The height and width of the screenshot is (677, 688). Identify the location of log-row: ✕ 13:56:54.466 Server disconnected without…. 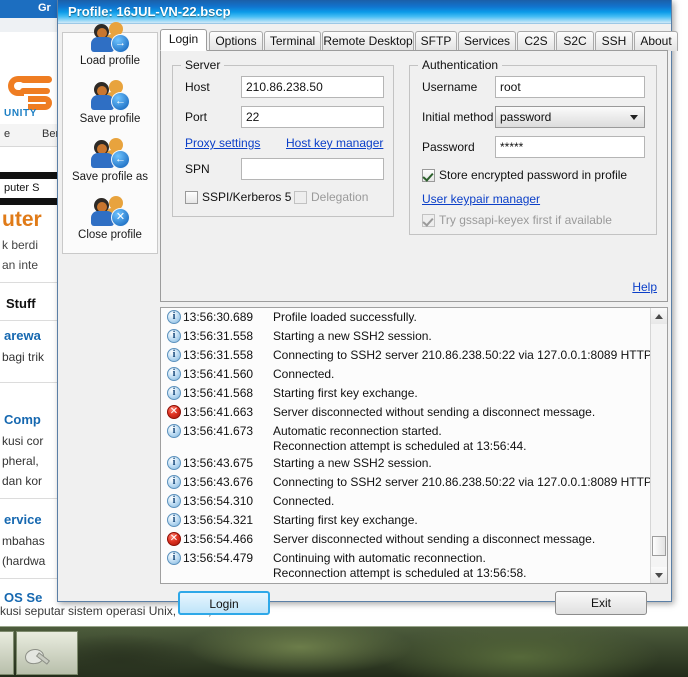
(406, 539).